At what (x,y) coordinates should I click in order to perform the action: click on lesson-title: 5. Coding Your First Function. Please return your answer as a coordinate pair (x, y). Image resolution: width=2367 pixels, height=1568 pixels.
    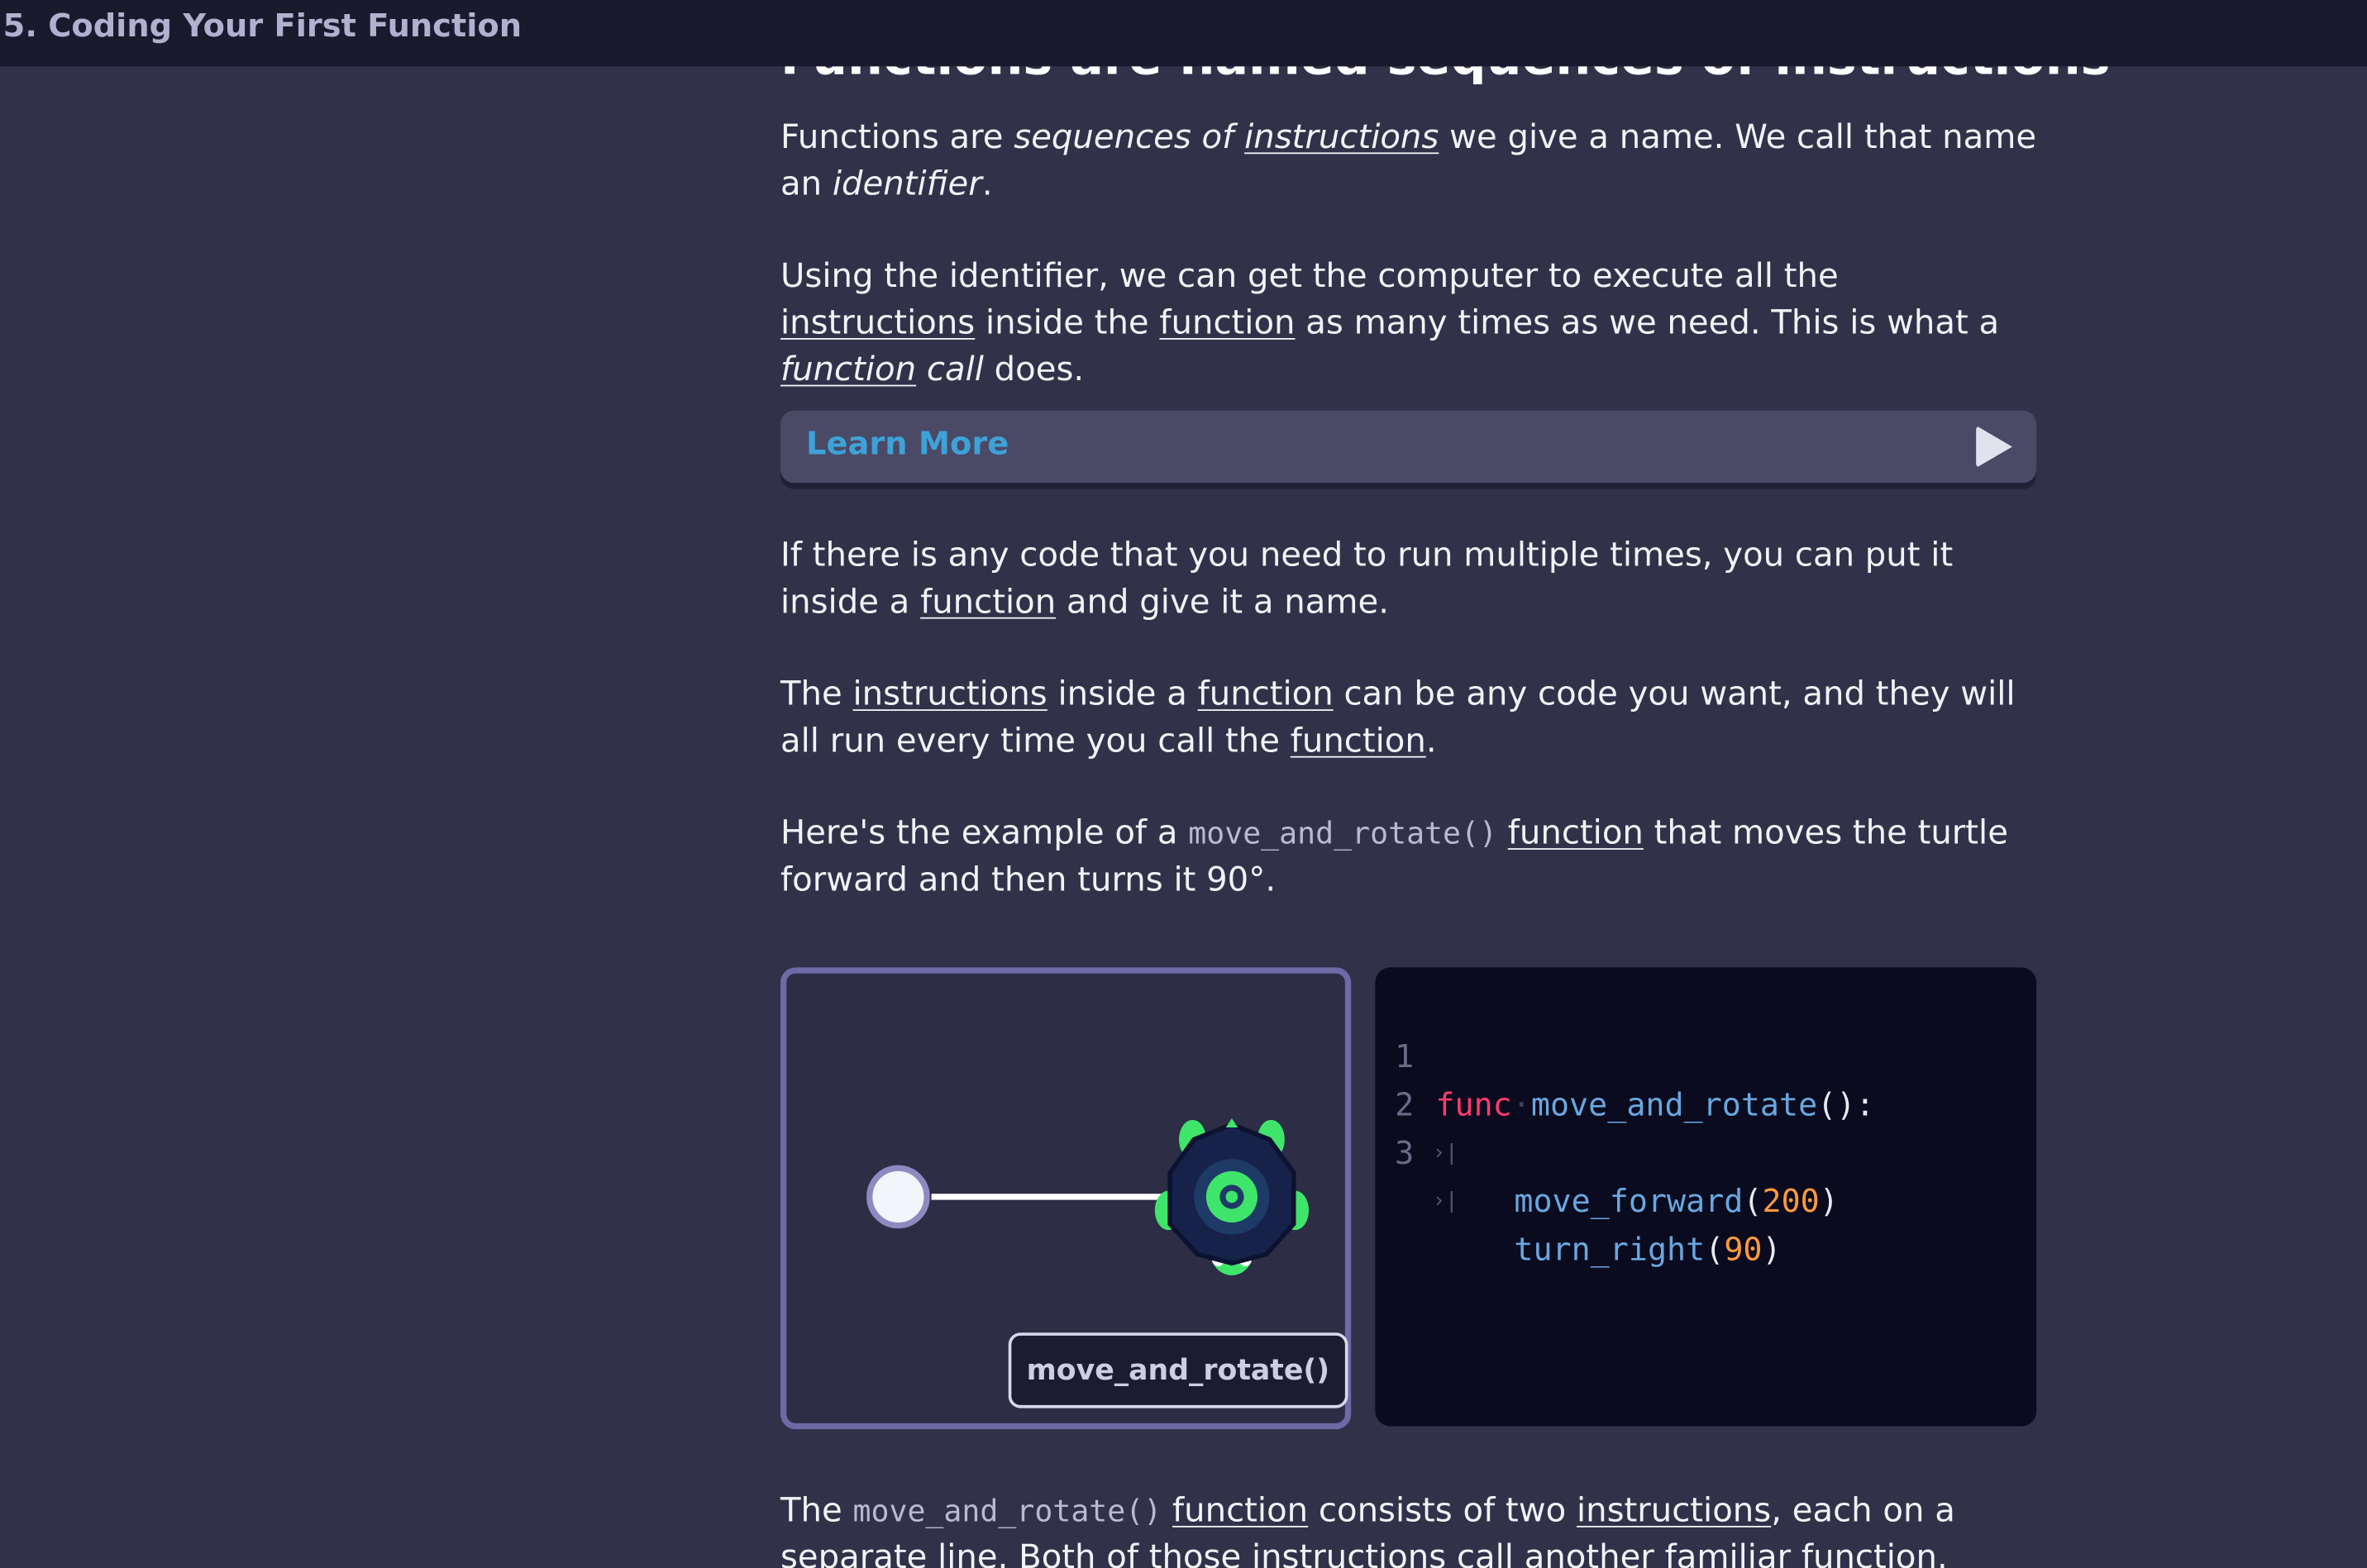
    Looking at the image, I should click on (262, 26).